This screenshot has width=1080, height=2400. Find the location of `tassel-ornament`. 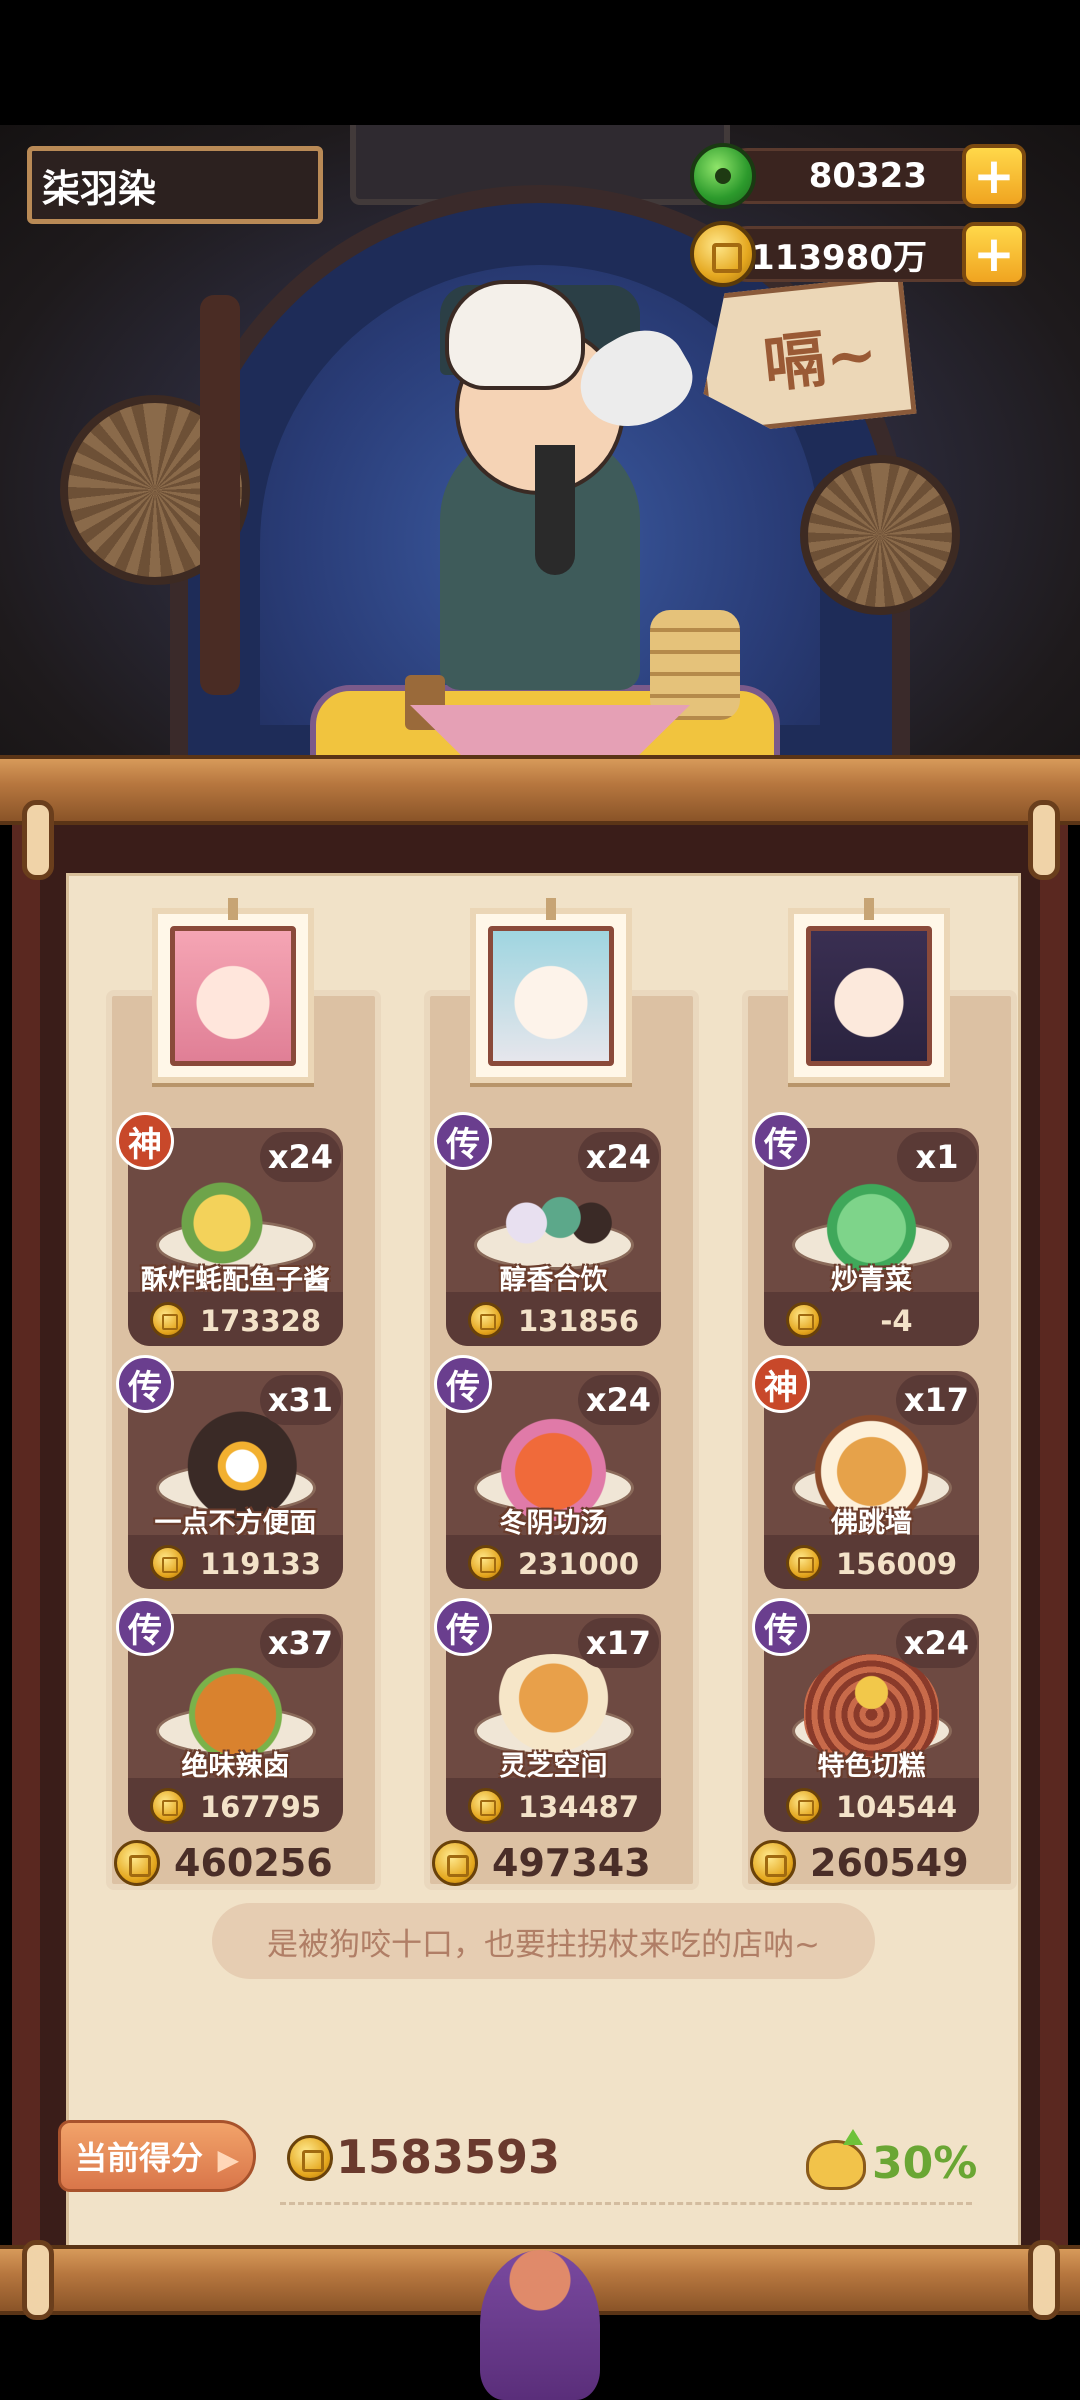

tassel-ornament is located at coordinates (540, 2325).